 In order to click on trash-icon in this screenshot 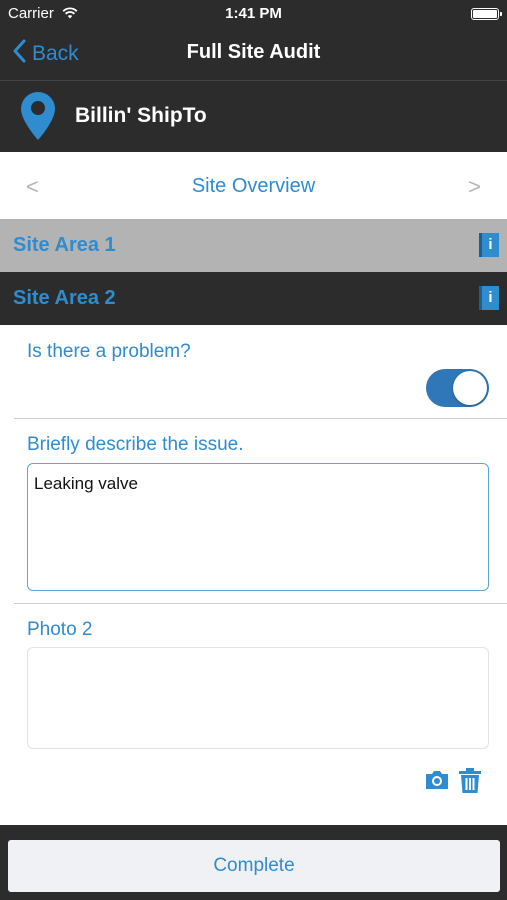, I will do `click(470, 783)`.